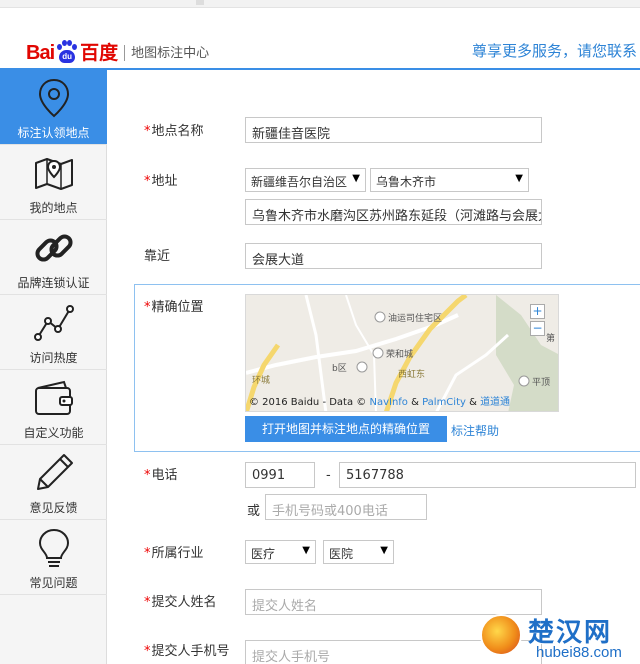 The height and width of the screenshot is (664, 640). I want to click on logo-bai-text: Bai, so click(40, 53).